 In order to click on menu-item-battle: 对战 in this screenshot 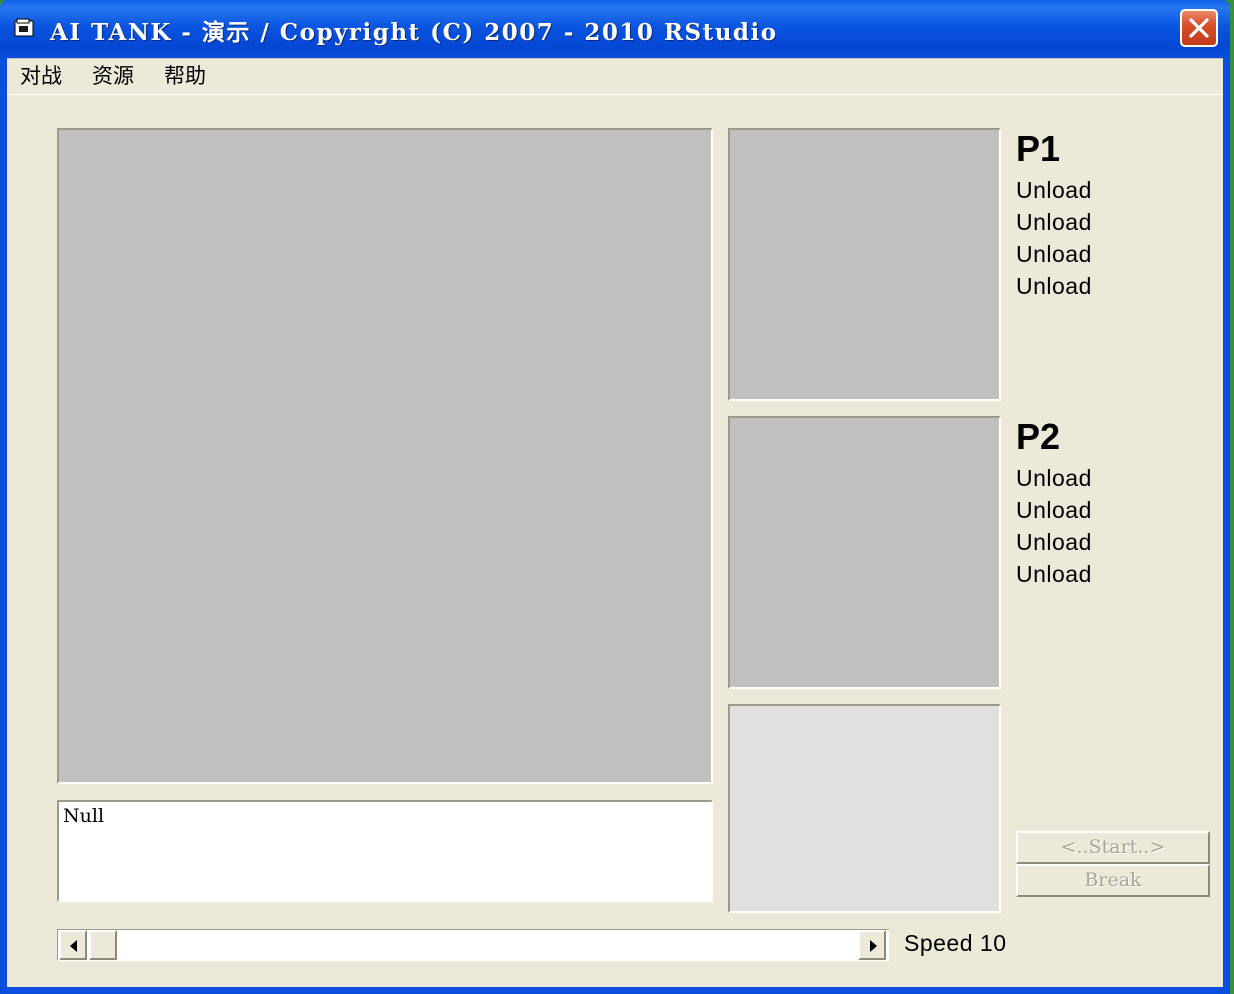, I will do `click(41, 76)`.